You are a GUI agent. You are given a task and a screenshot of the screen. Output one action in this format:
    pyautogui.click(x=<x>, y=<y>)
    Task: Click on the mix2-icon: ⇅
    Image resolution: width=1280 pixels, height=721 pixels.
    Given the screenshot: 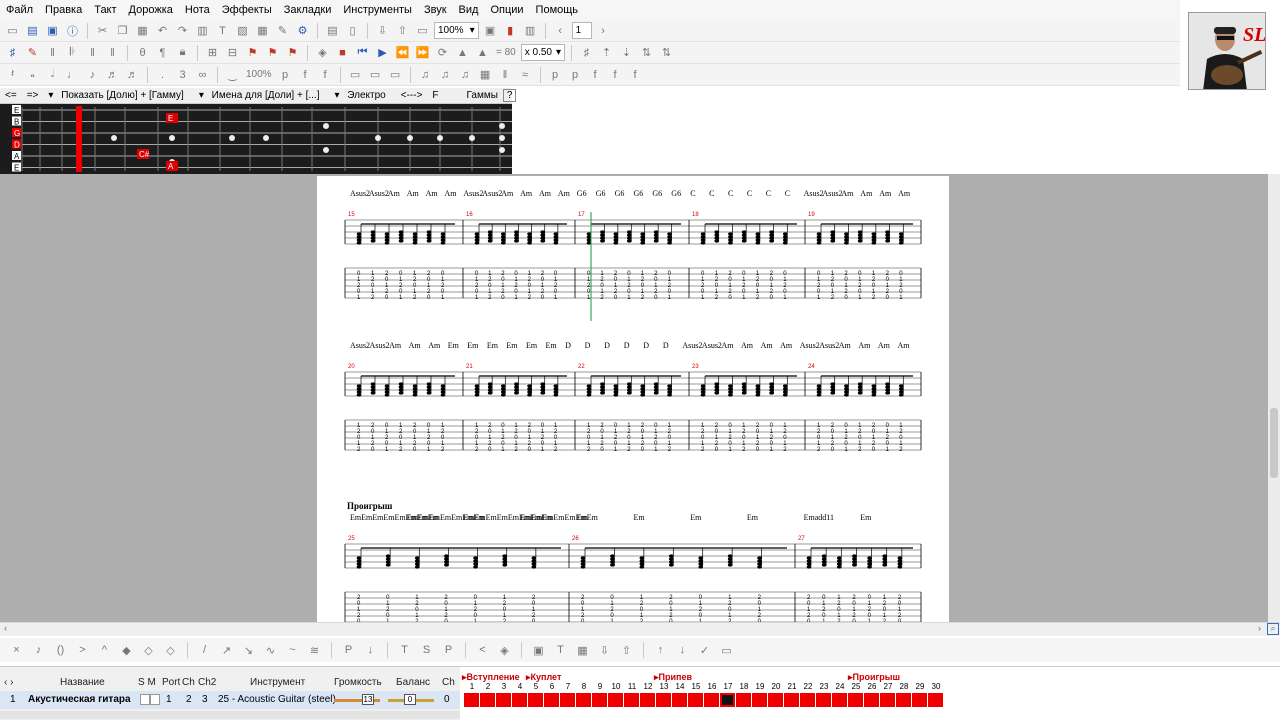 What is the action you would take?
    pyautogui.click(x=666, y=52)
    